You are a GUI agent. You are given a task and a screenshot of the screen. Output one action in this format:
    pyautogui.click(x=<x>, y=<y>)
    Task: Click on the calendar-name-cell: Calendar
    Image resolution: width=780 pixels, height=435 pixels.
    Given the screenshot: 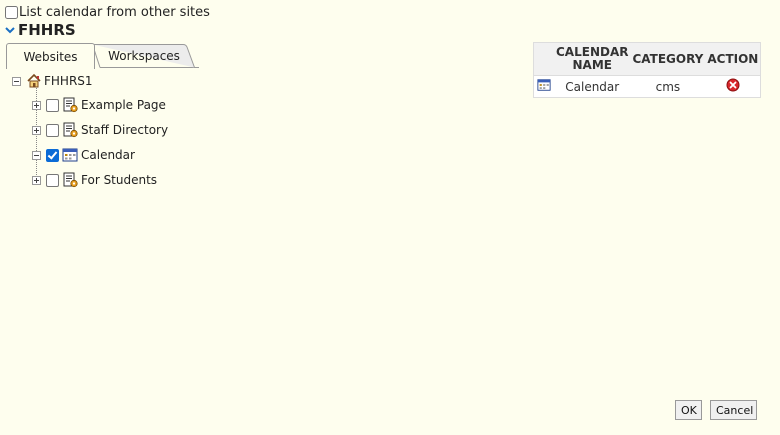 What is the action you would take?
    pyautogui.click(x=592, y=86)
    